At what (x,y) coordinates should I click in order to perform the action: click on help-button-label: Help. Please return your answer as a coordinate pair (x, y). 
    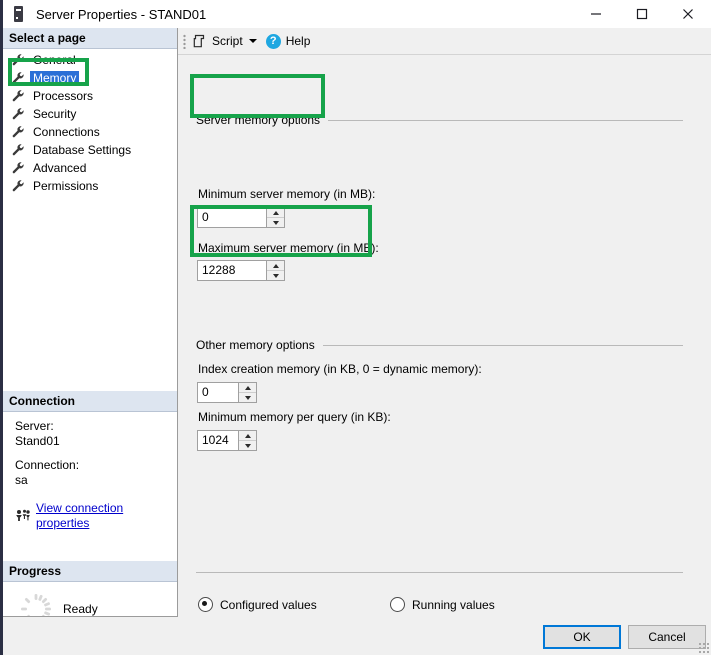
    Looking at the image, I should click on (298, 41).